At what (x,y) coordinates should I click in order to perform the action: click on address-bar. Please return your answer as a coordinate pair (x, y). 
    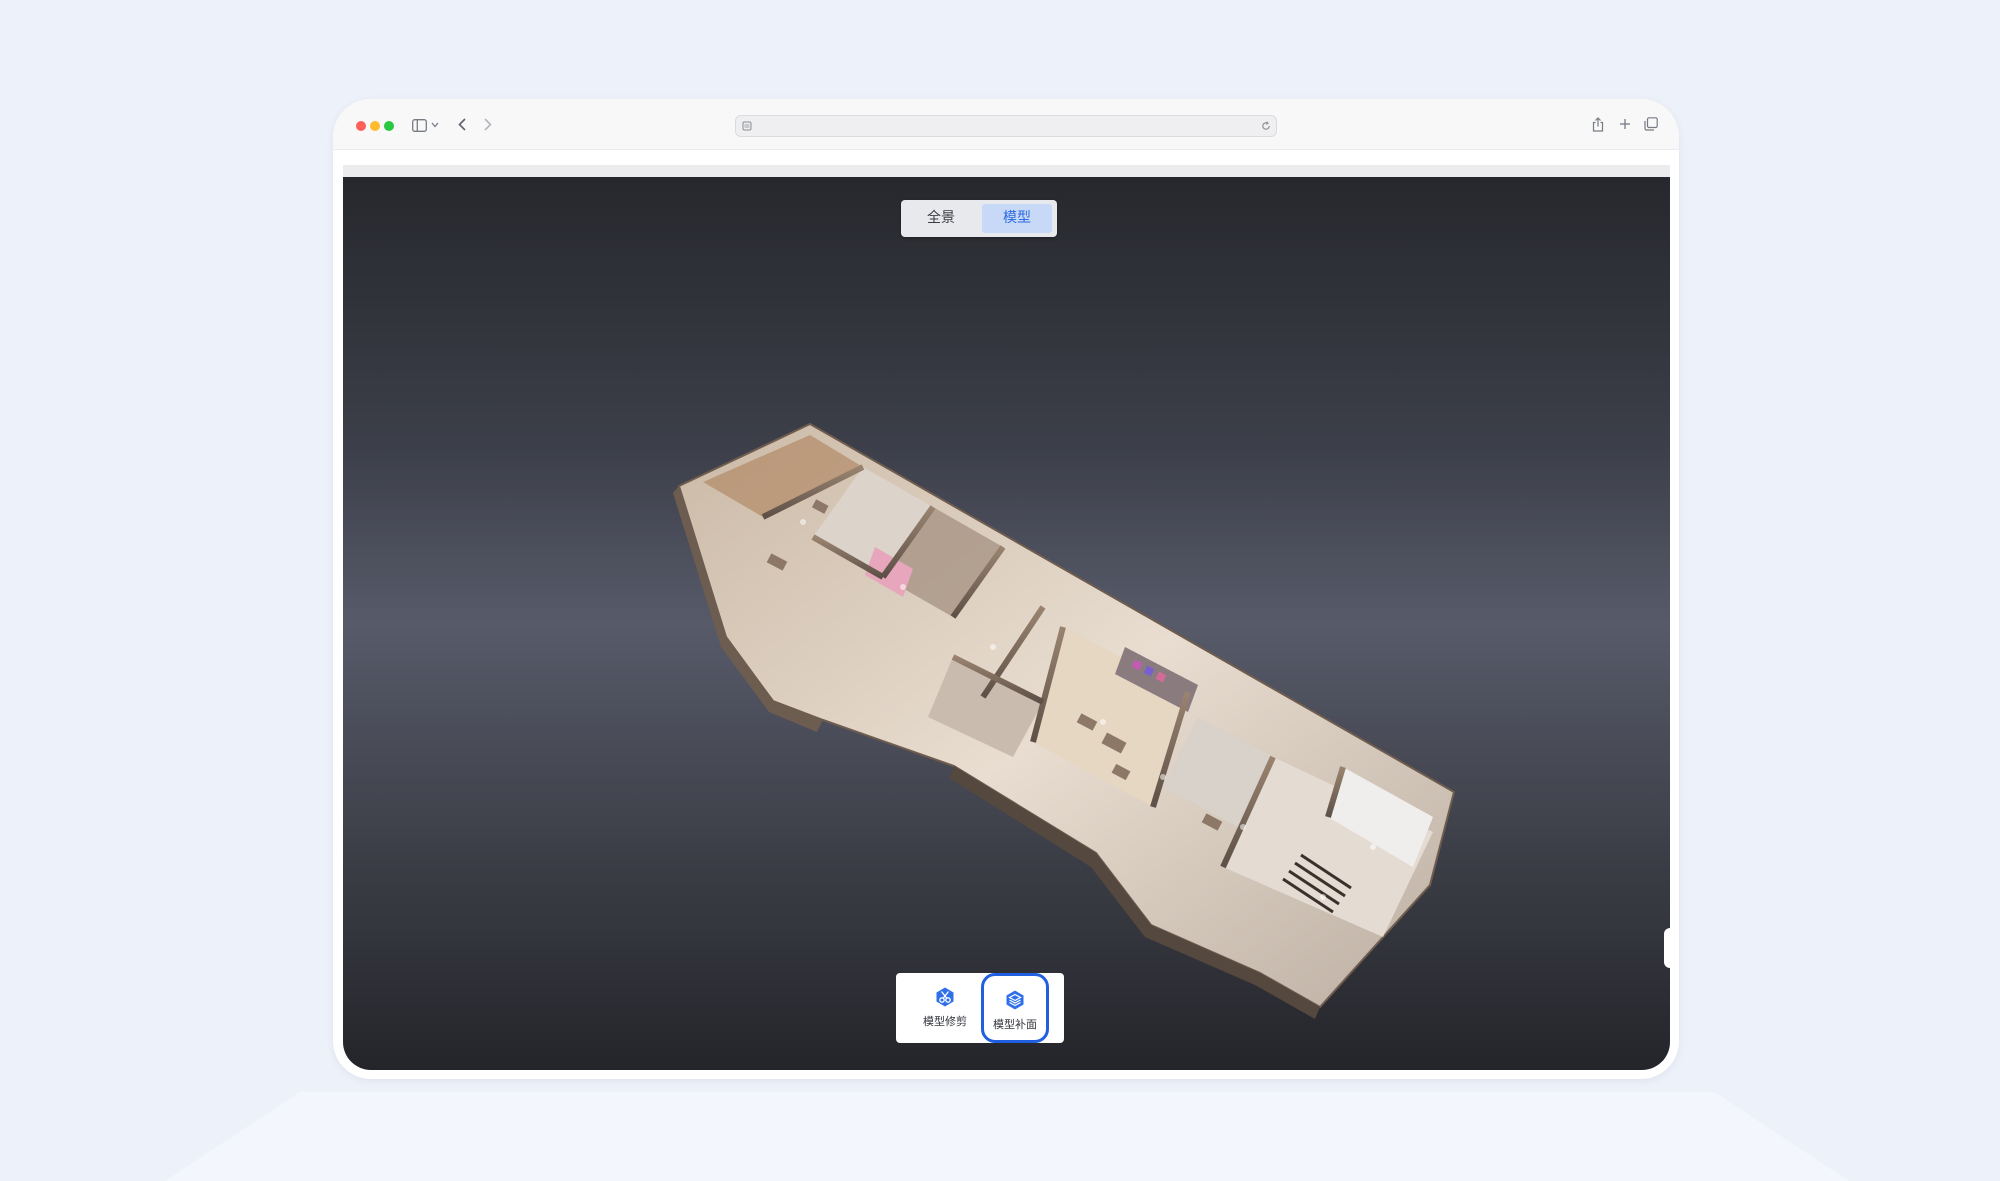
    Looking at the image, I should click on (1006, 126).